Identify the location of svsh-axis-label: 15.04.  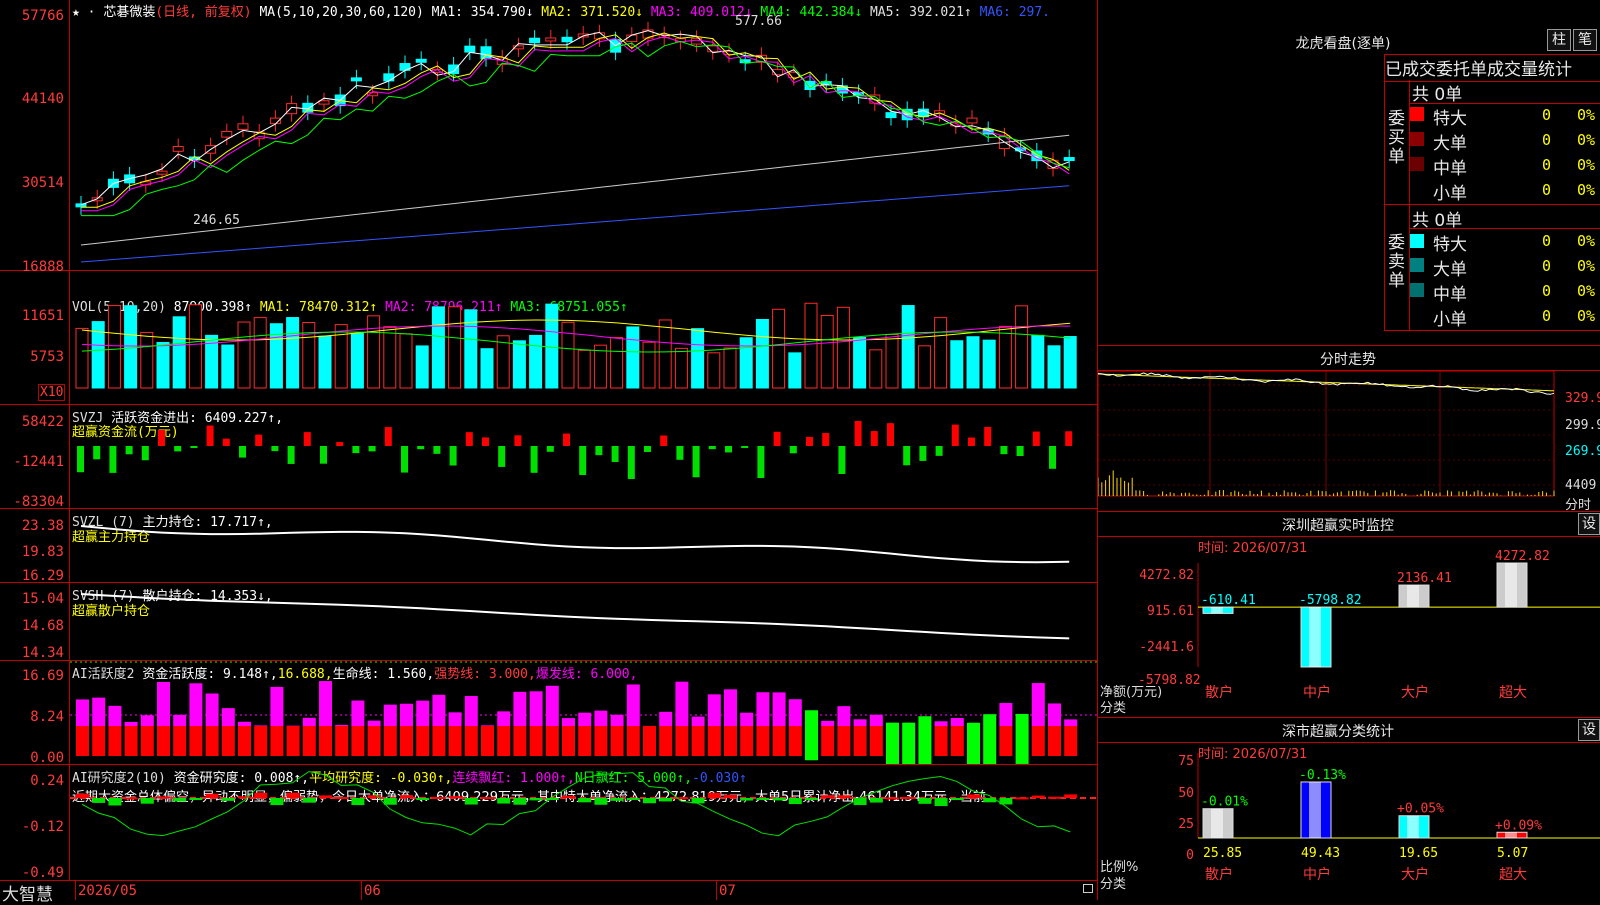
(33, 599).